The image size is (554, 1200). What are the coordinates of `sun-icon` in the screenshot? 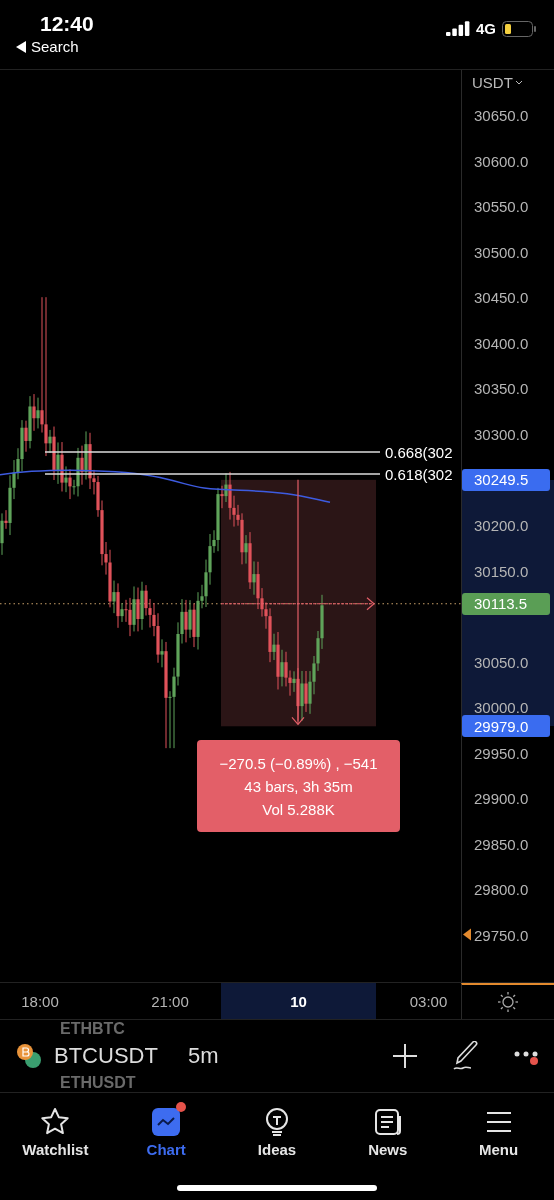 It's located at (508, 1002).